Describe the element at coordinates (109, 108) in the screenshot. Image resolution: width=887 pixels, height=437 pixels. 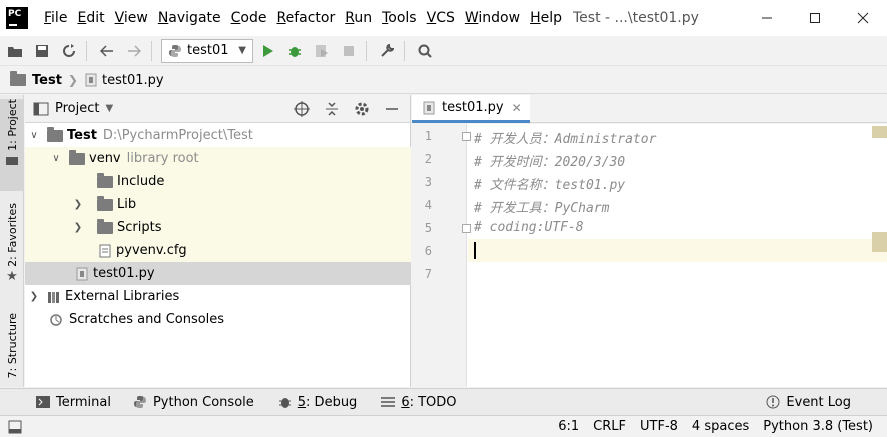
I see `chevron-down-icon: ▼` at that location.